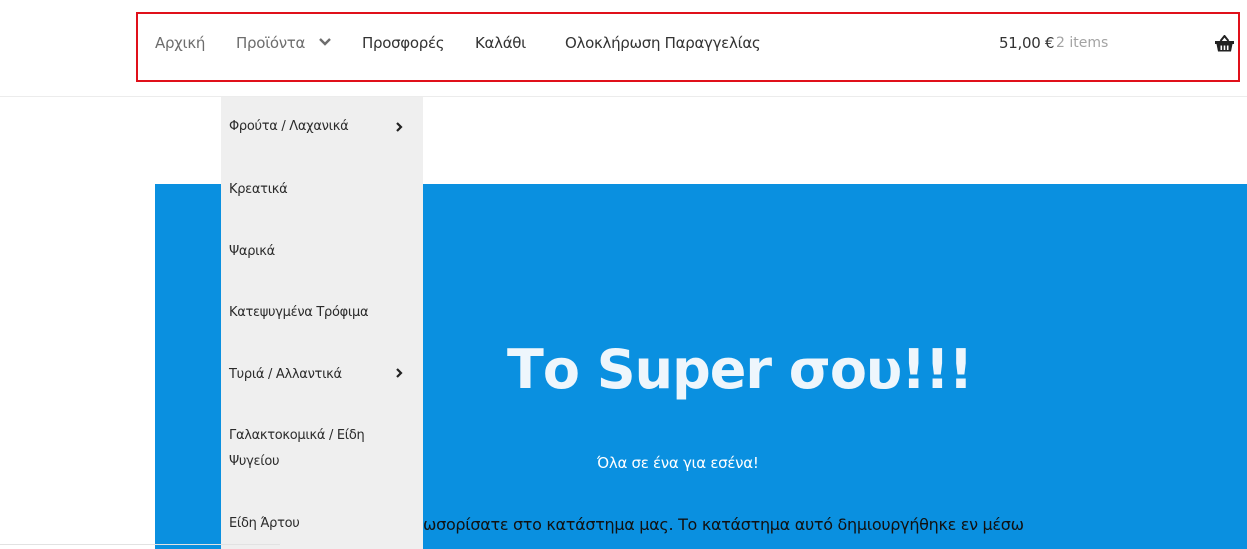  I want to click on nav-home-link: Αρχική, so click(180, 43).